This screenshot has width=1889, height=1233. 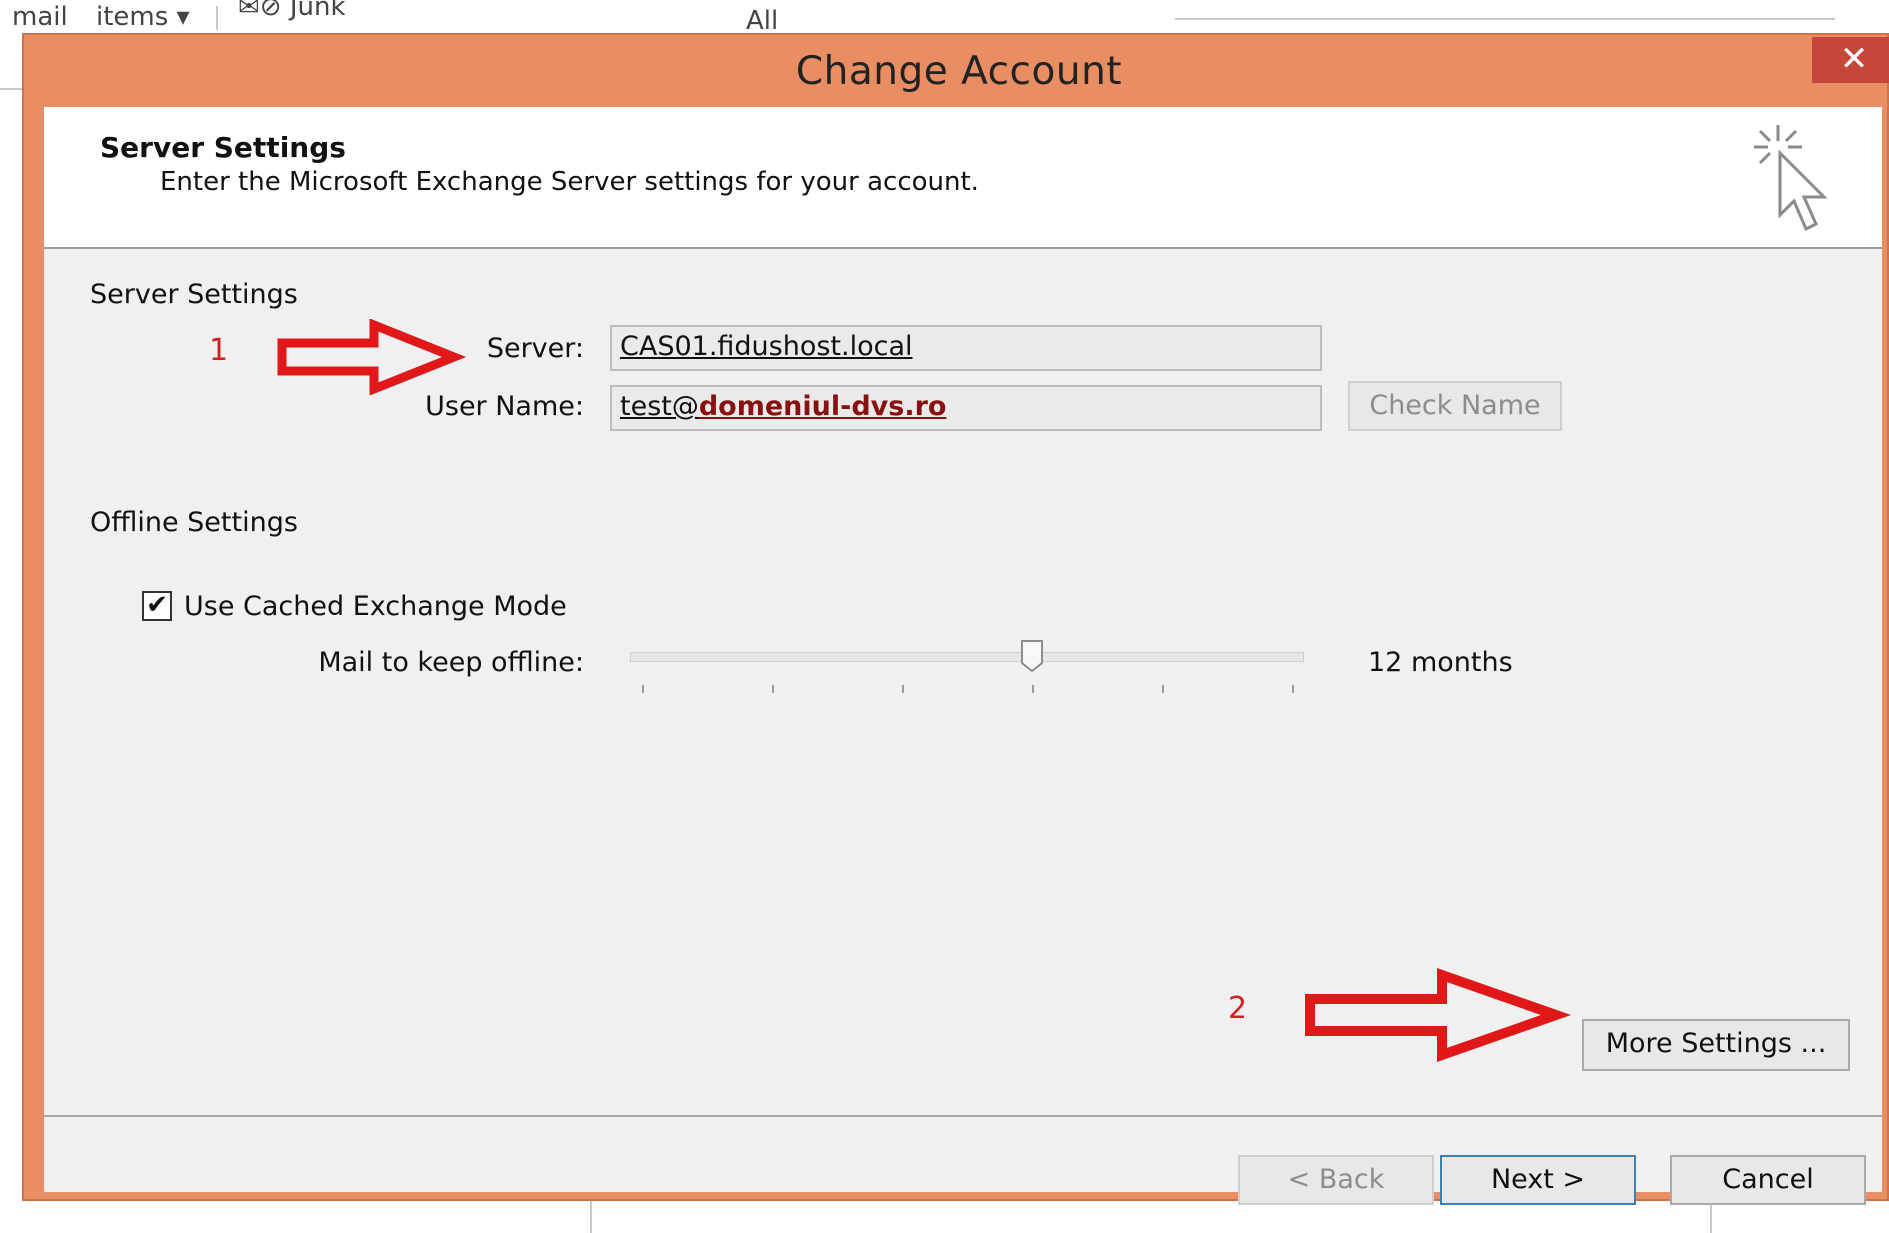 What do you see at coordinates (217, 18) in the screenshot?
I see `bg-divider` at bounding box center [217, 18].